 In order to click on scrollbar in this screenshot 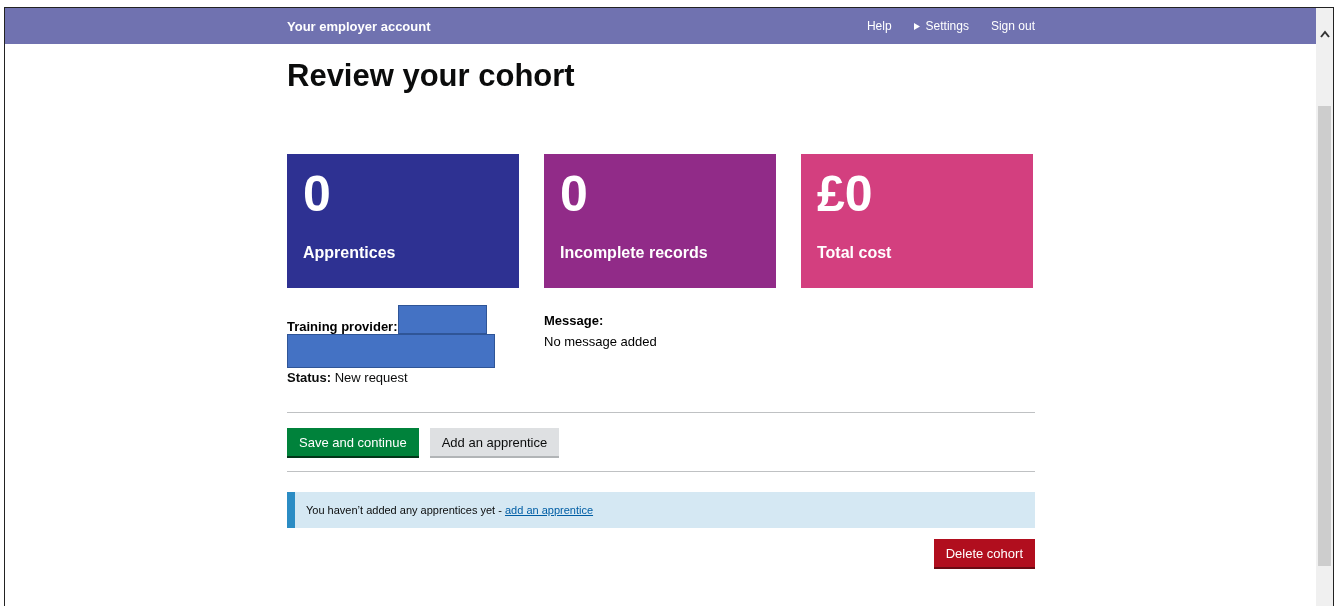, I will do `click(1324, 307)`.